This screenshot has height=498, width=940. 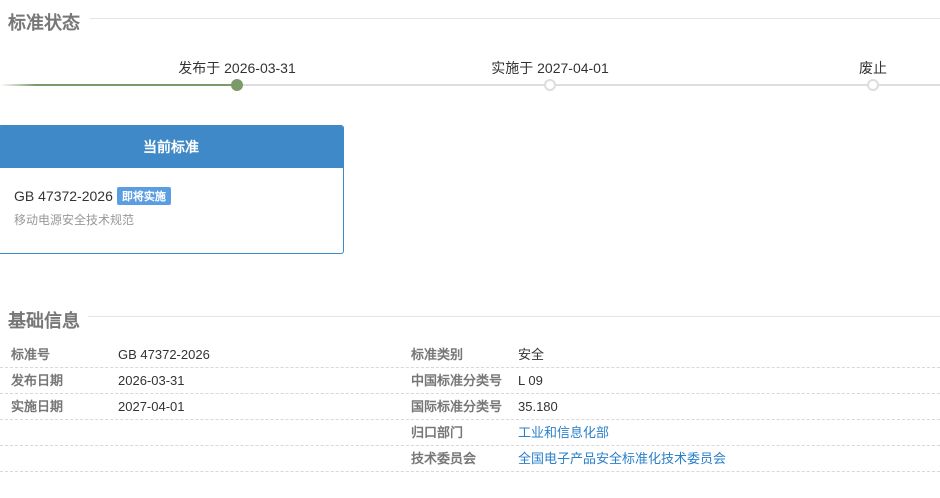 What do you see at coordinates (37, 380) in the screenshot?
I see `label: 发布日期` at bounding box center [37, 380].